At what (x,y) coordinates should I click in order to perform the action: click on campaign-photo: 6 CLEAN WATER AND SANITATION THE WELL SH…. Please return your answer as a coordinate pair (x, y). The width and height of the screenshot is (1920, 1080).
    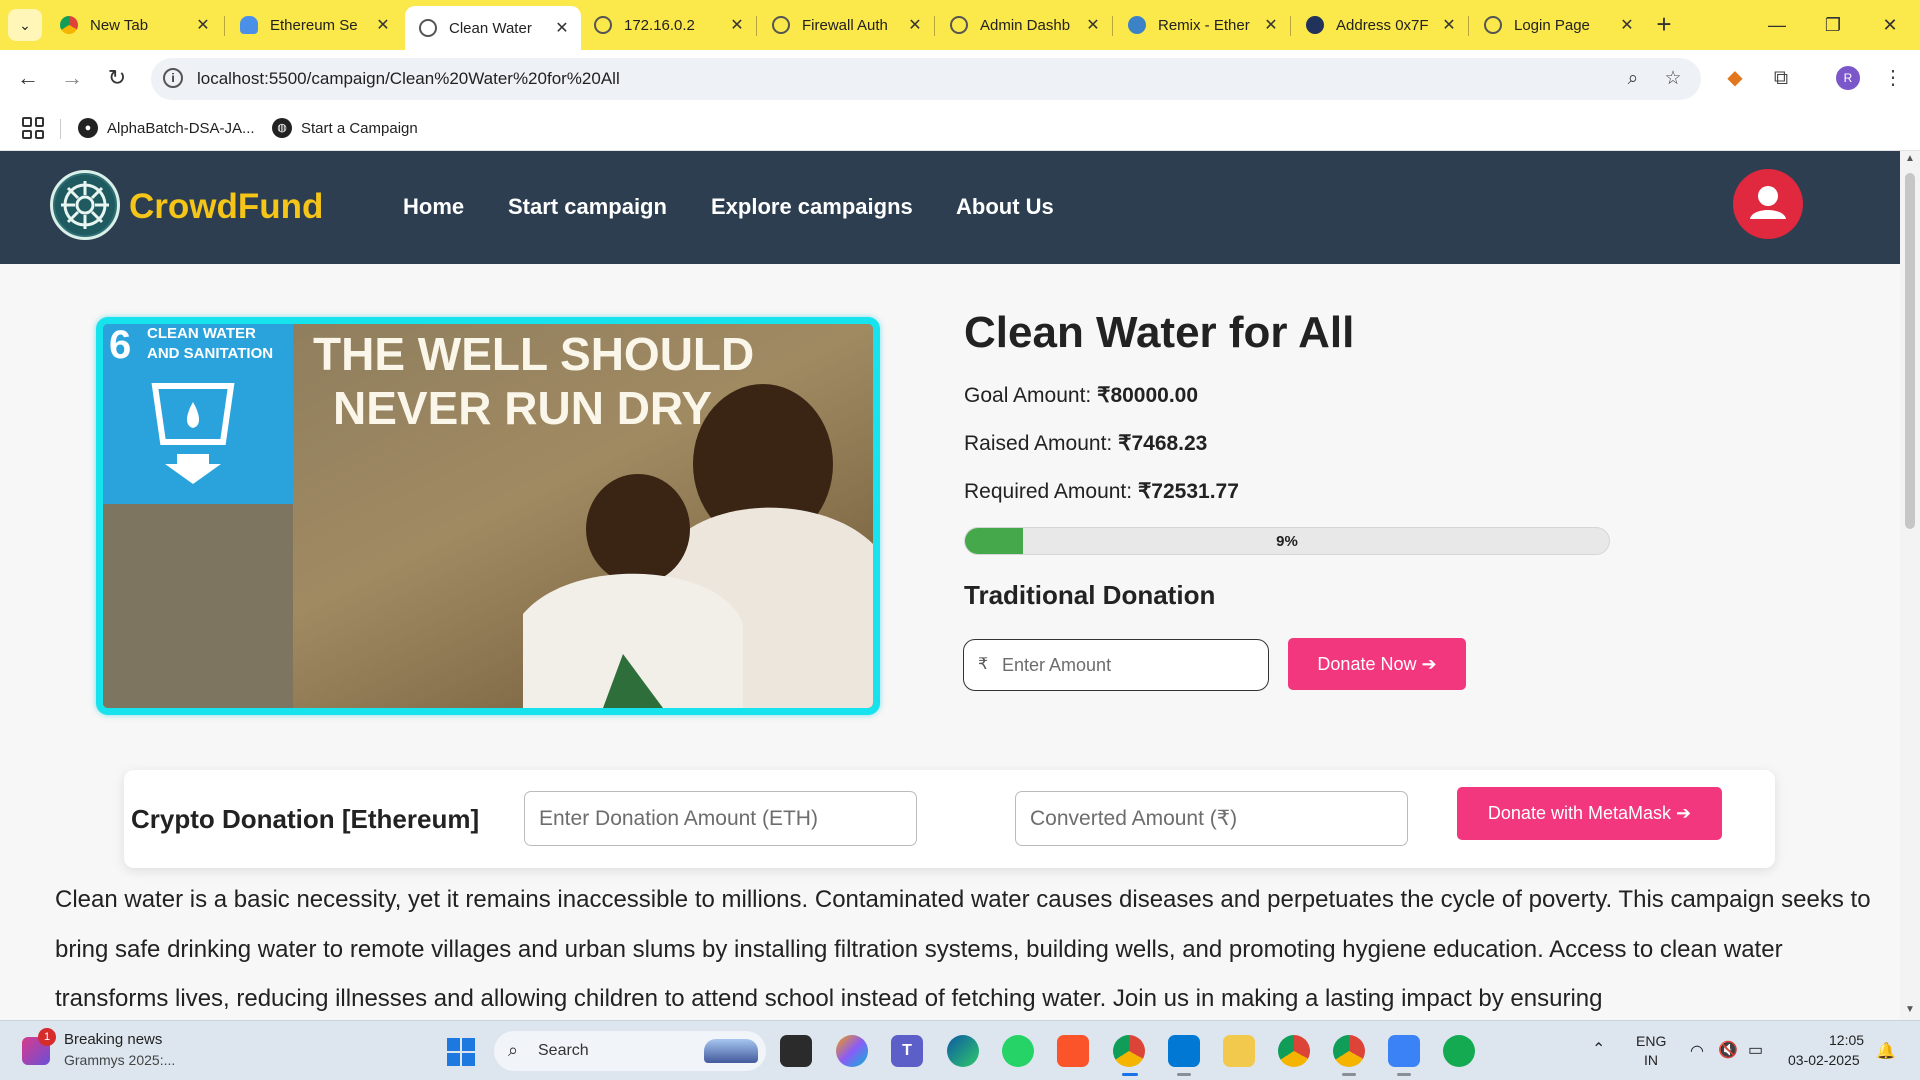
    Looking at the image, I should click on (488, 516).